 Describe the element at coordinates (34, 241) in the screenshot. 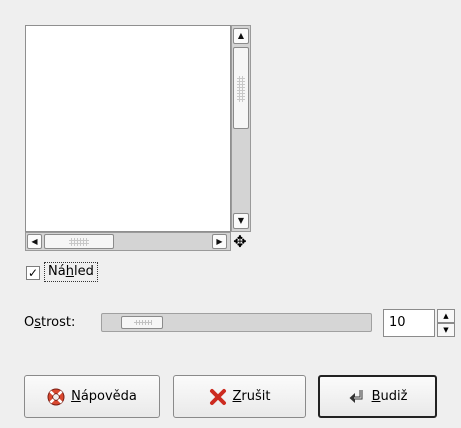

I see `scroll-left-arrow-icon: ◀` at that location.